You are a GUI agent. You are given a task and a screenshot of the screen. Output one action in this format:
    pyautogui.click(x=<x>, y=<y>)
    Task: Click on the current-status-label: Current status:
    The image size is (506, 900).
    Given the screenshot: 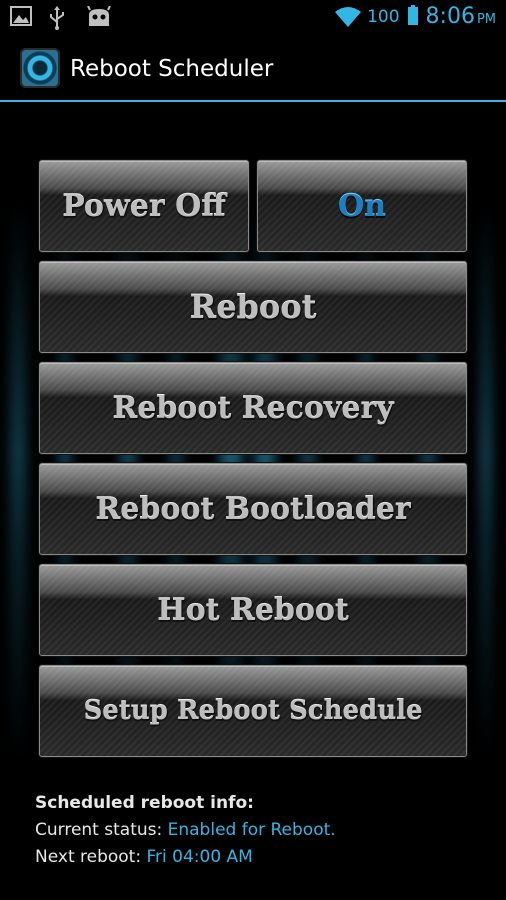 What is the action you would take?
    pyautogui.click(x=101, y=830)
    